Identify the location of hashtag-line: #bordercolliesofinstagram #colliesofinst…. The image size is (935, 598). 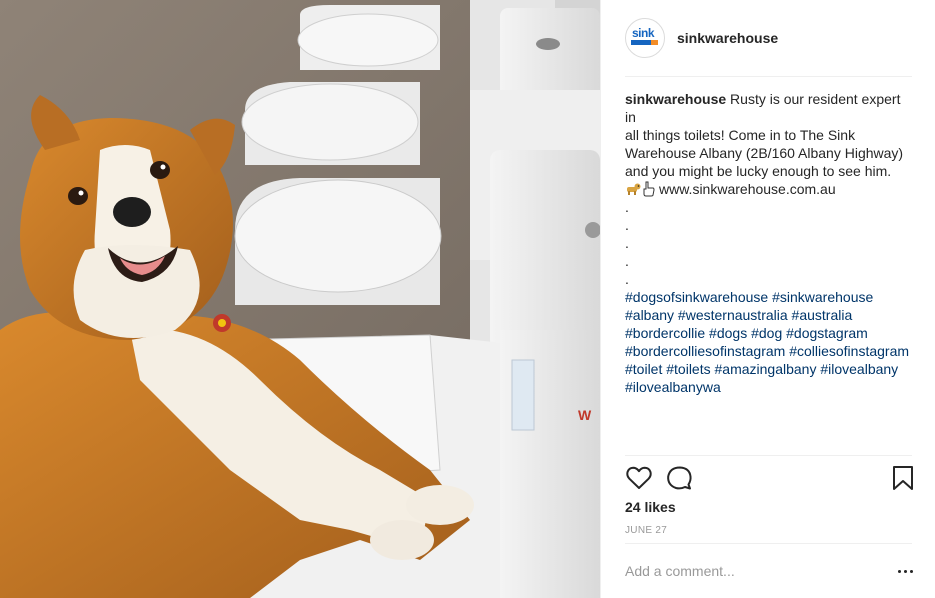
(770, 351).